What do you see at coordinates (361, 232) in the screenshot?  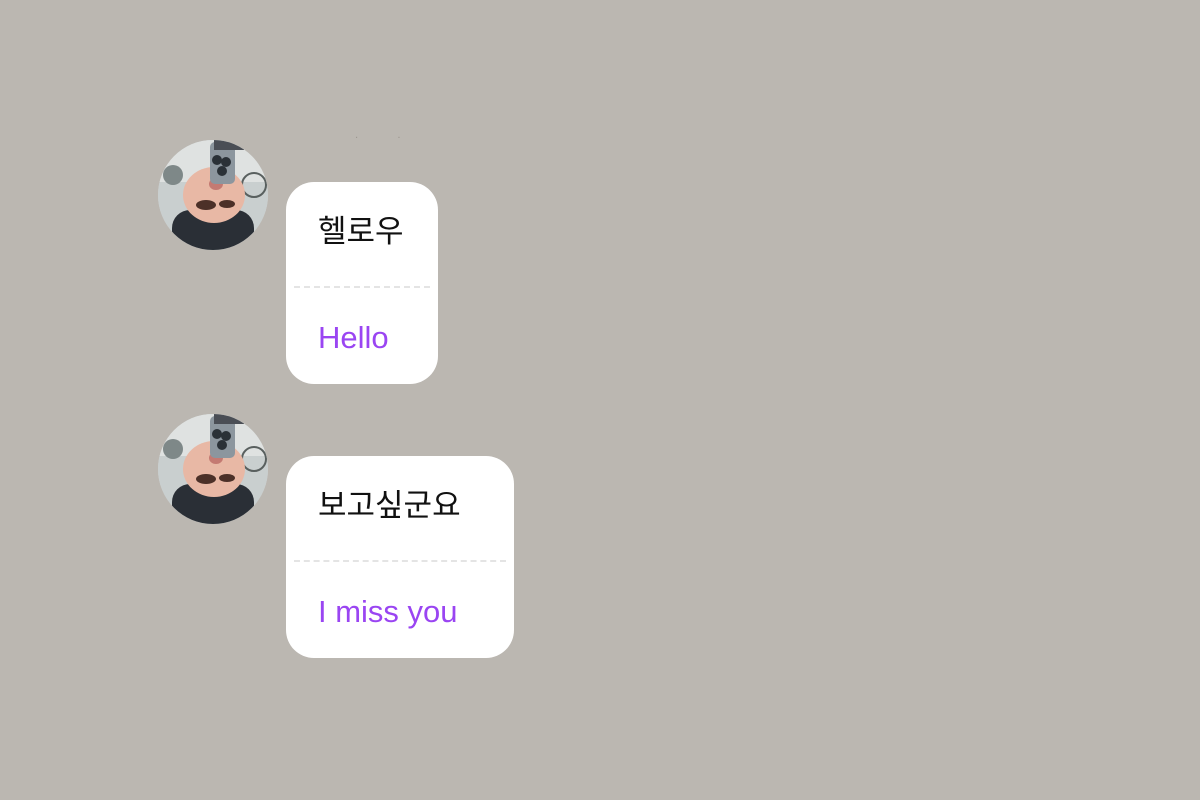 I see `original-message-text: 헬로우` at bounding box center [361, 232].